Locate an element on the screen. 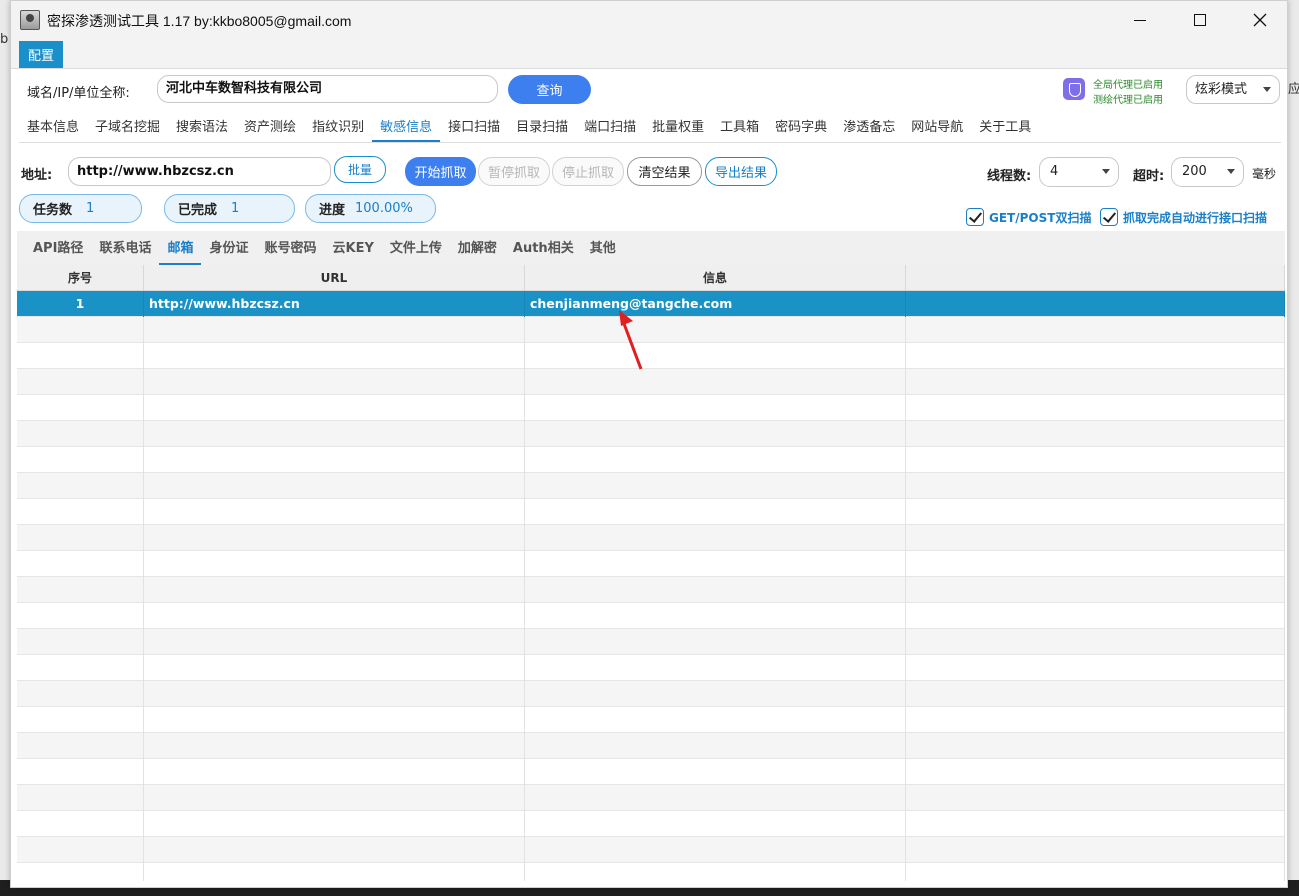 This screenshot has width=1299, height=896. subtab-auth: Auth相关 is located at coordinates (543, 248).